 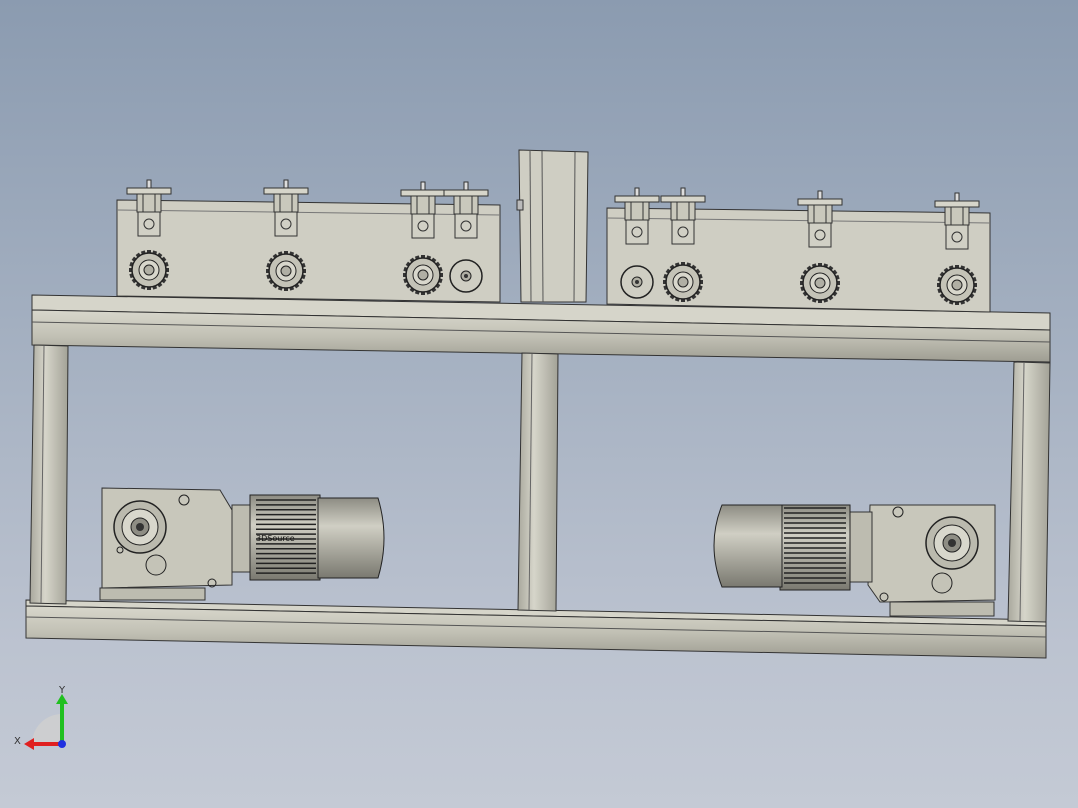 I want to click on coordinate-triad: Y X, so click(x=41, y=717).